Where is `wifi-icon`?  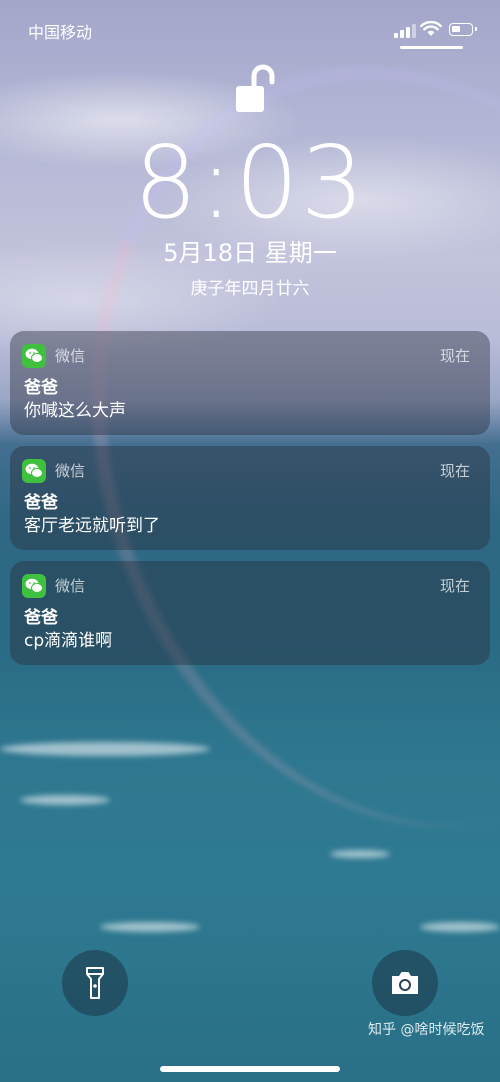 wifi-icon is located at coordinates (431, 28).